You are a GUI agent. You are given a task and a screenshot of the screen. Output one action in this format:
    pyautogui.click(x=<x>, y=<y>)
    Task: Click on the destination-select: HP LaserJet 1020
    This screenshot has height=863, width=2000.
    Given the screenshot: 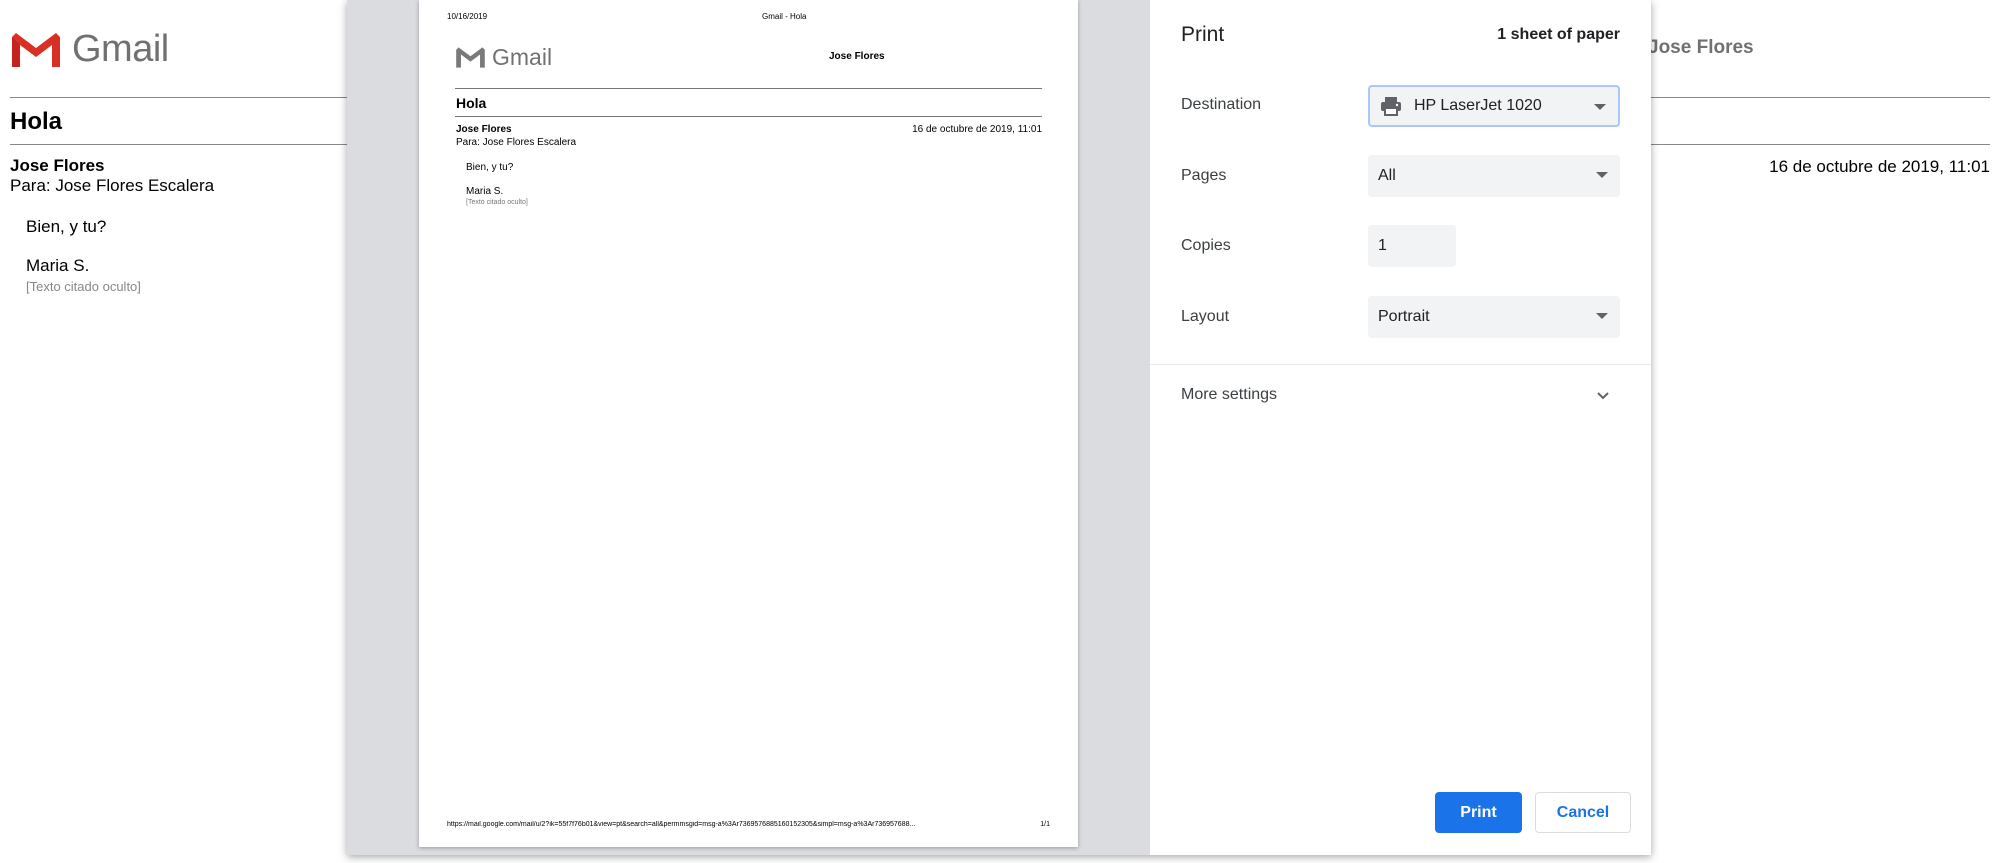 What is the action you would take?
    pyautogui.click(x=1494, y=106)
    